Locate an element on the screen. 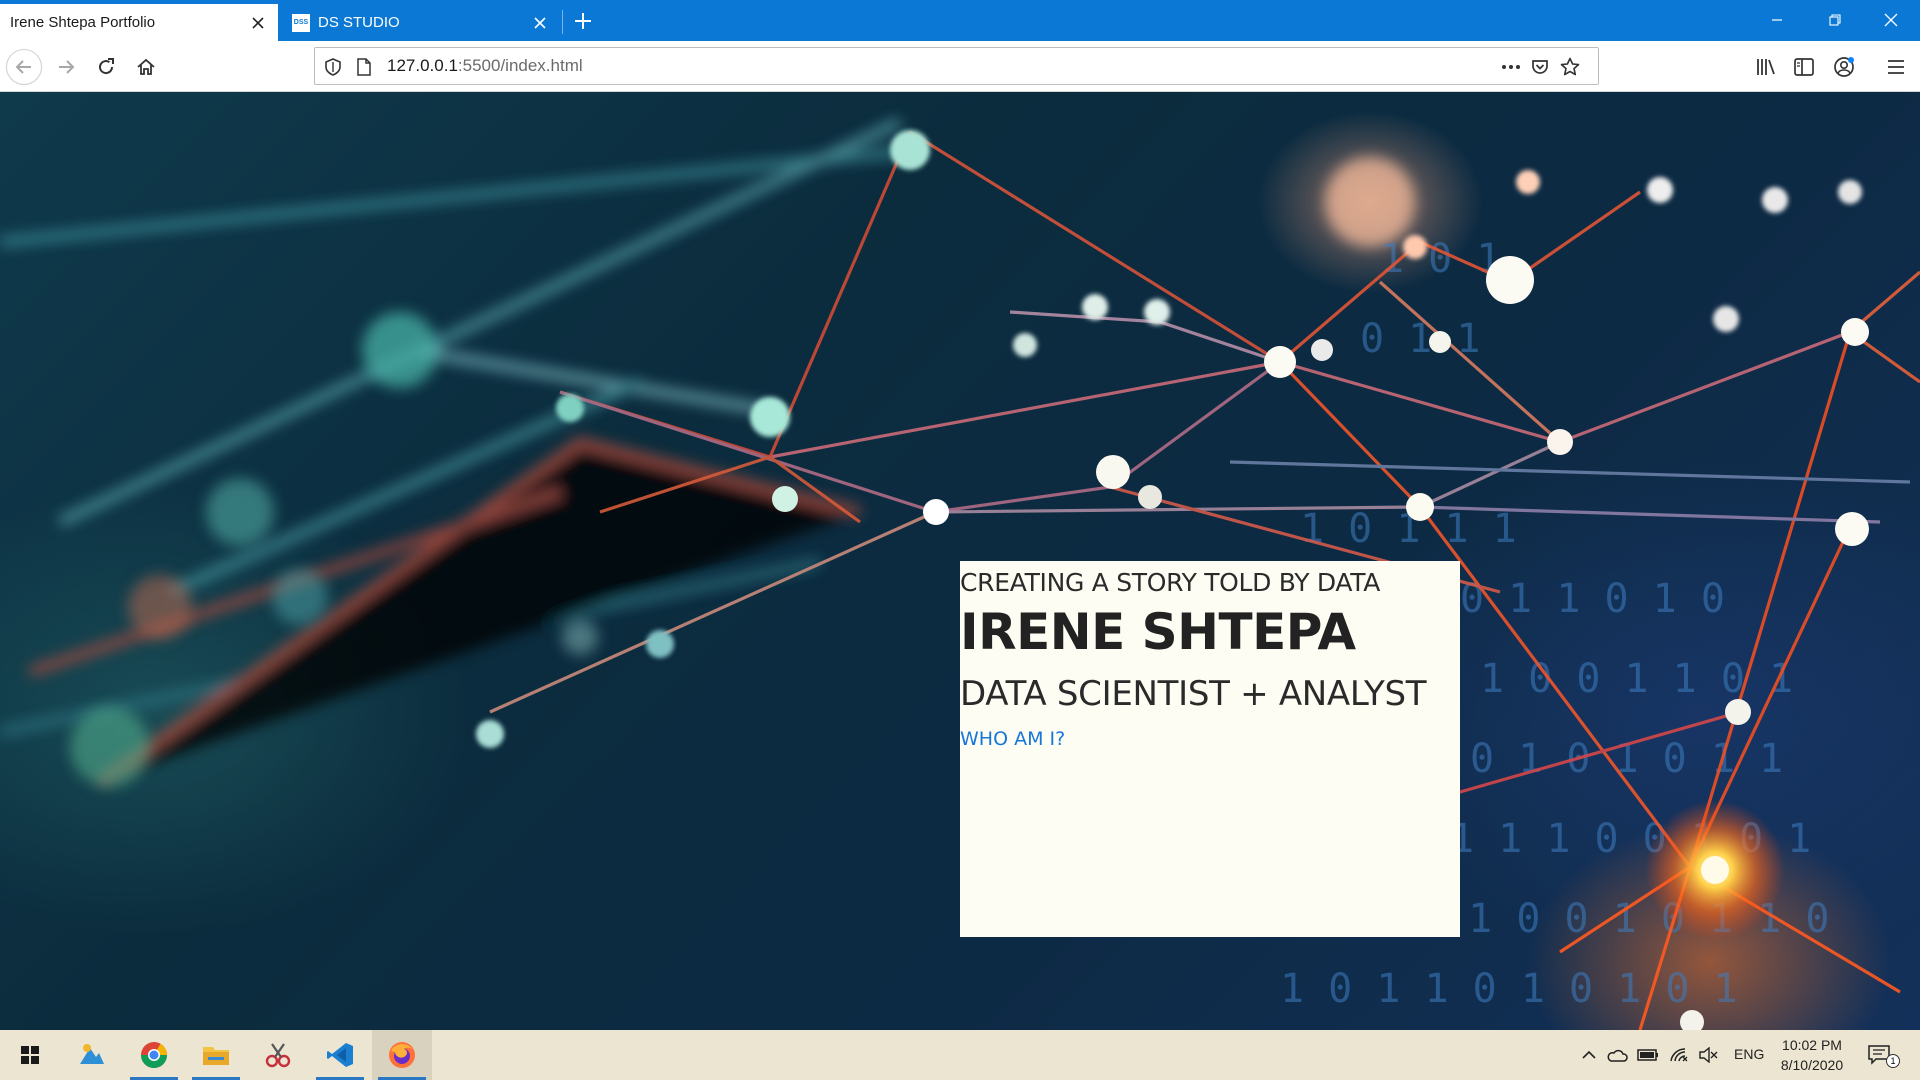 This screenshot has width=1920, height=1080. new-tab-plus-icon is located at coordinates (583, 21).